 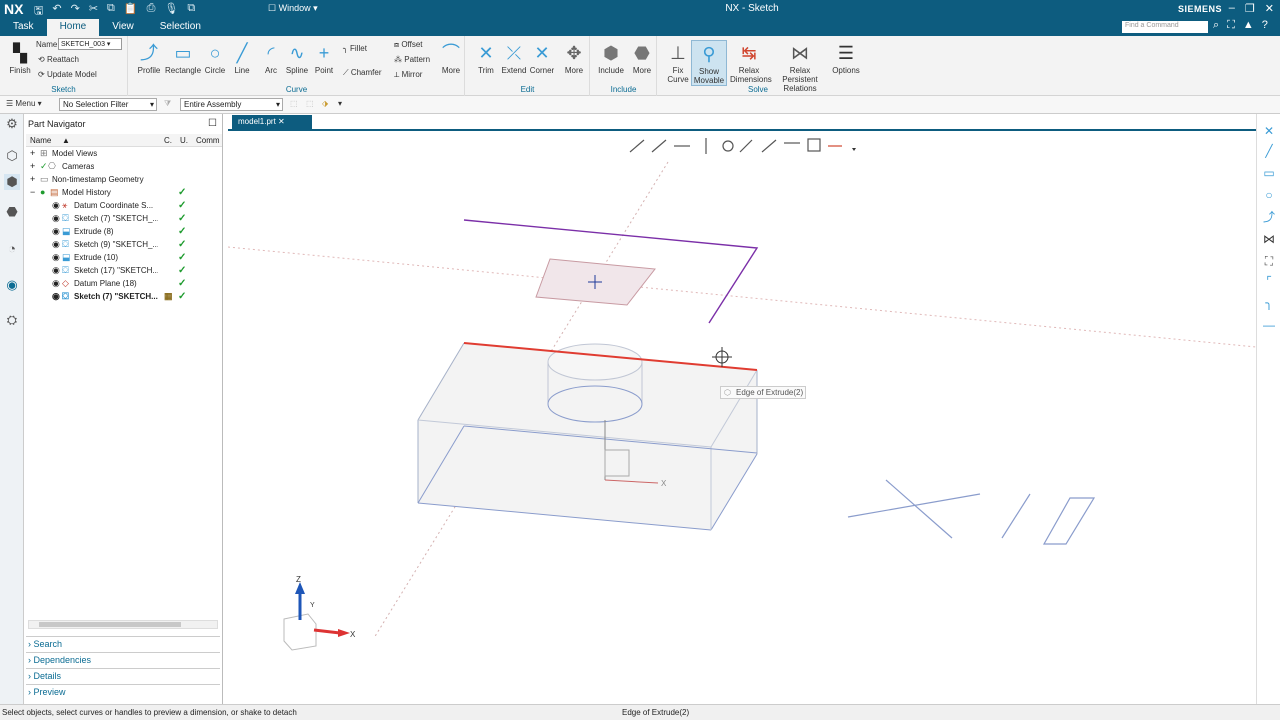 What do you see at coordinates (124, 271) in the screenshot?
I see `tree-row: ◉ ⛋ Sketch (17) "SKETCH... ✓` at bounding box center [124, 271].